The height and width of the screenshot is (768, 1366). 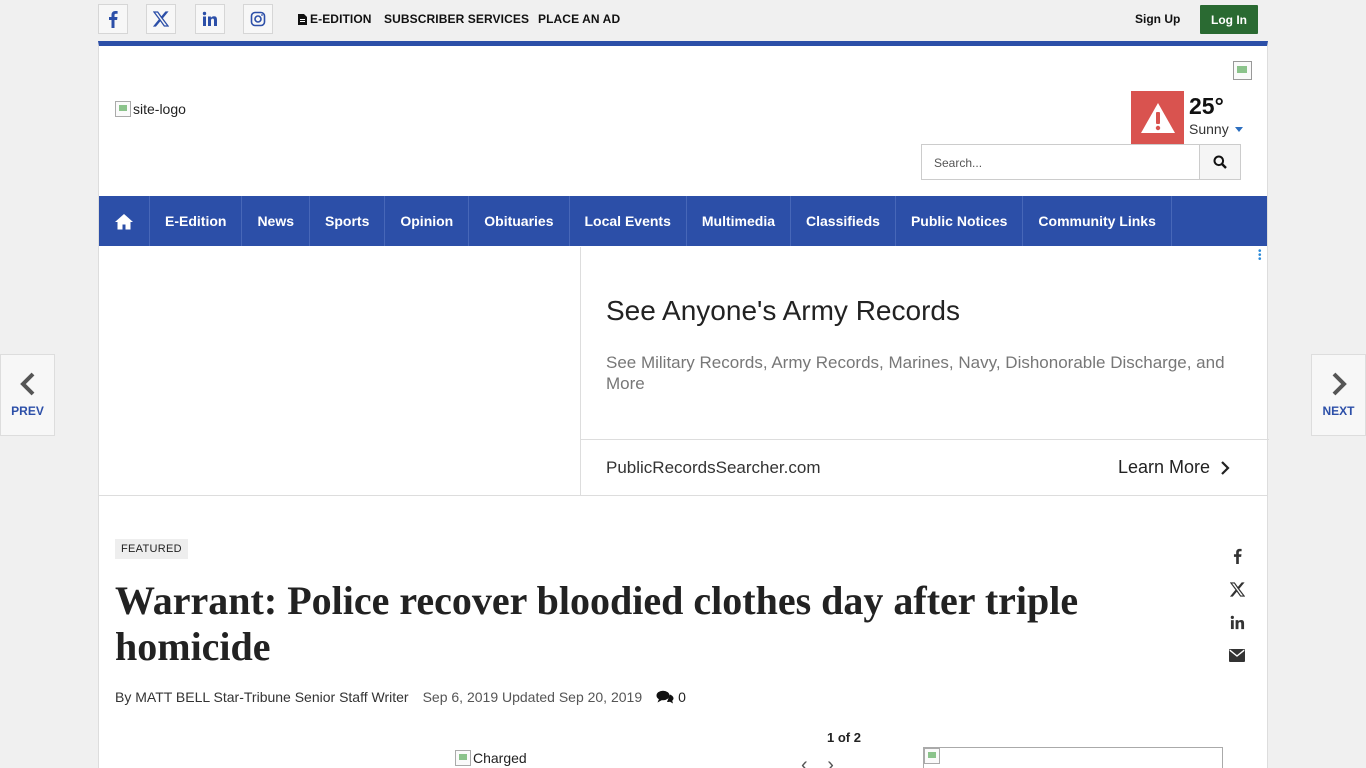 I want to click on share-email-icon, so click(x=1237, y=655).